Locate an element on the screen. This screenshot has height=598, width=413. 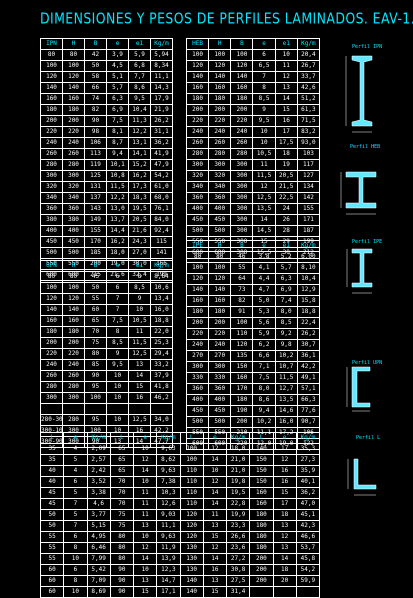
heb-cell: 10 is located at coordinates (264, 132).